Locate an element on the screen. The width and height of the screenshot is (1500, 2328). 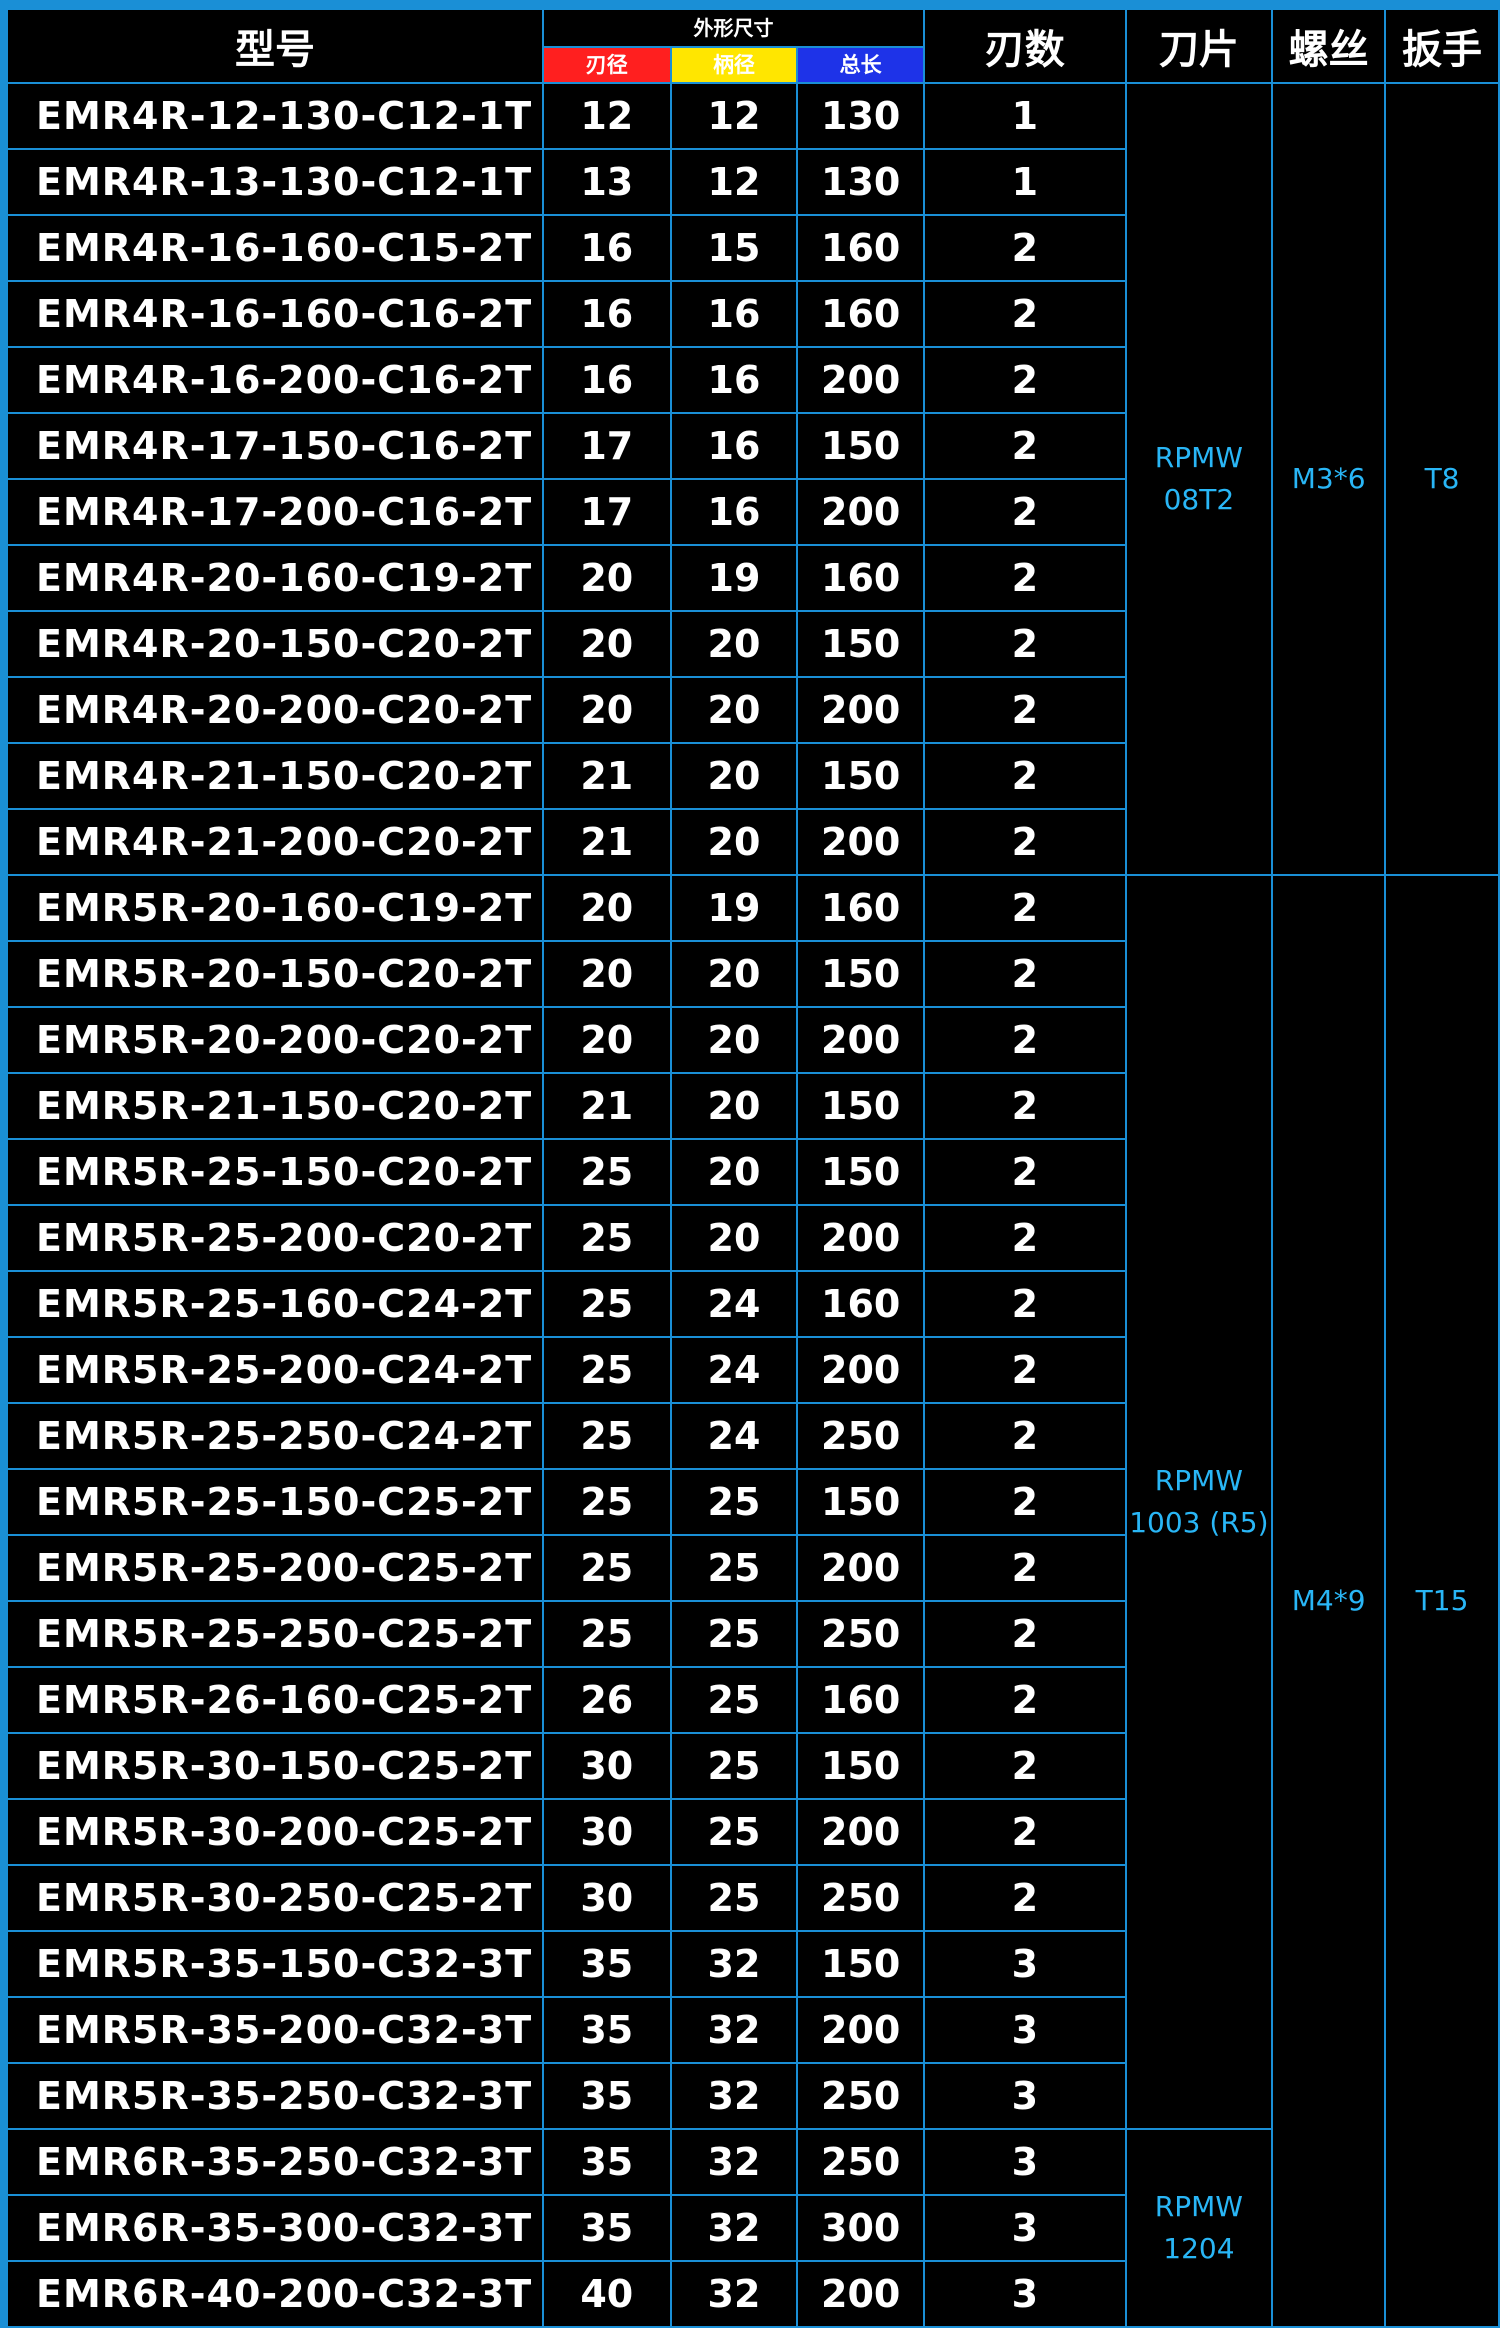
blade-diameter-cell: 26 is located at coordinates (606, 1700).